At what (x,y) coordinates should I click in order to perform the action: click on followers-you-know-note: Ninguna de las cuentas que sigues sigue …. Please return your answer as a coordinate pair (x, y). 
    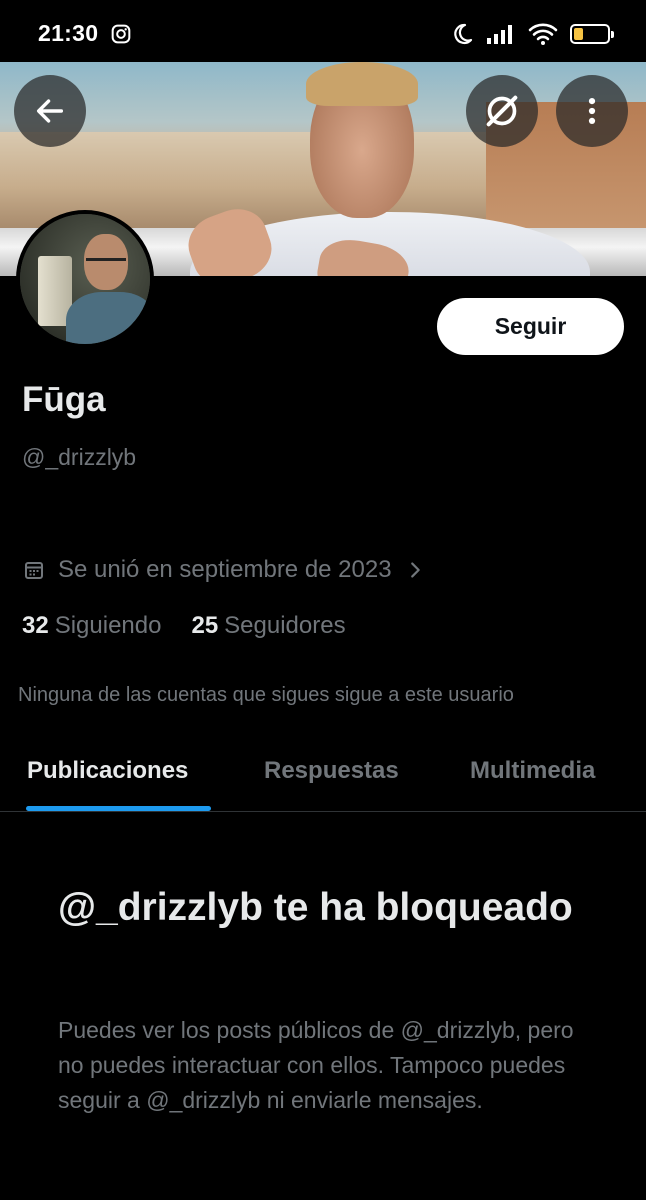
    Looking at the image, I should click on (266, 695).